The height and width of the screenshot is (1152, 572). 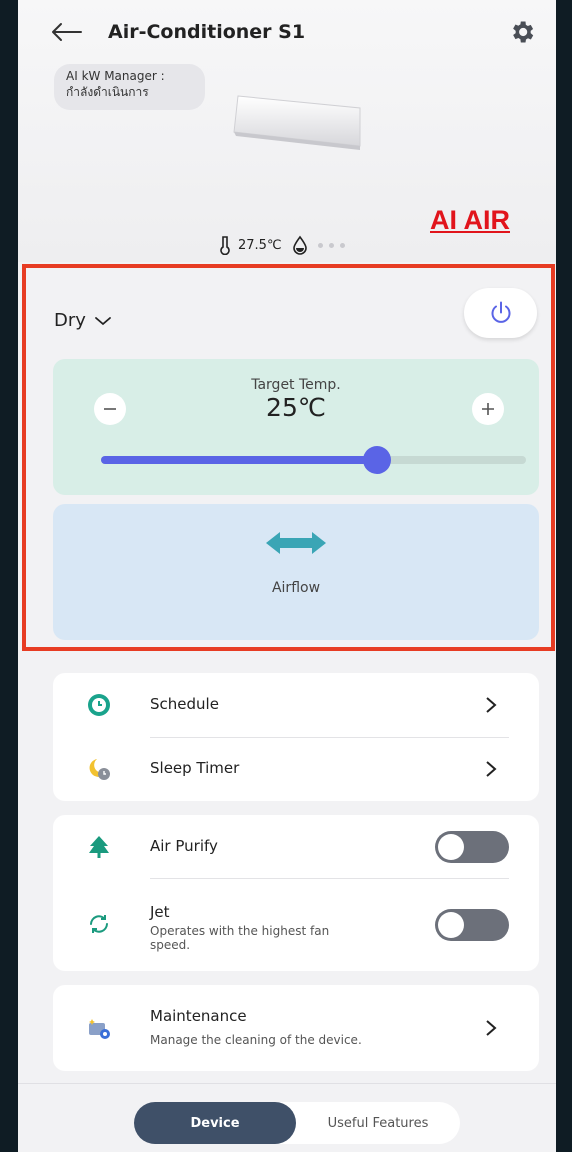 I want to click on airflow-label: Airflow, so click(x=296, y=588).